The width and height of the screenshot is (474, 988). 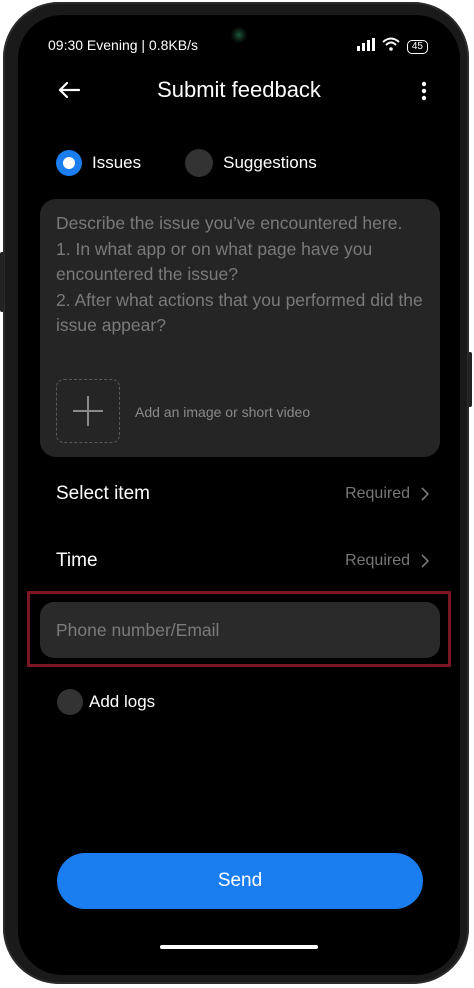 I want to click on add-media-button, so click(x=88, y=411).